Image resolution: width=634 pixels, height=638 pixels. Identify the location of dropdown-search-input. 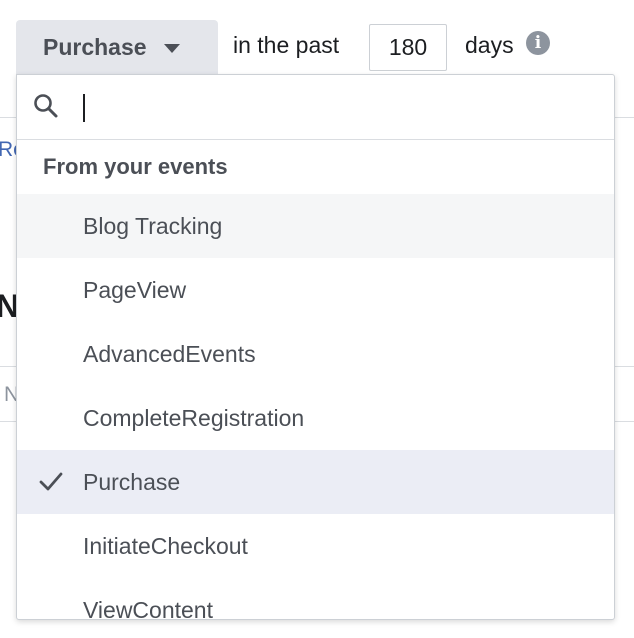
(339, 107).